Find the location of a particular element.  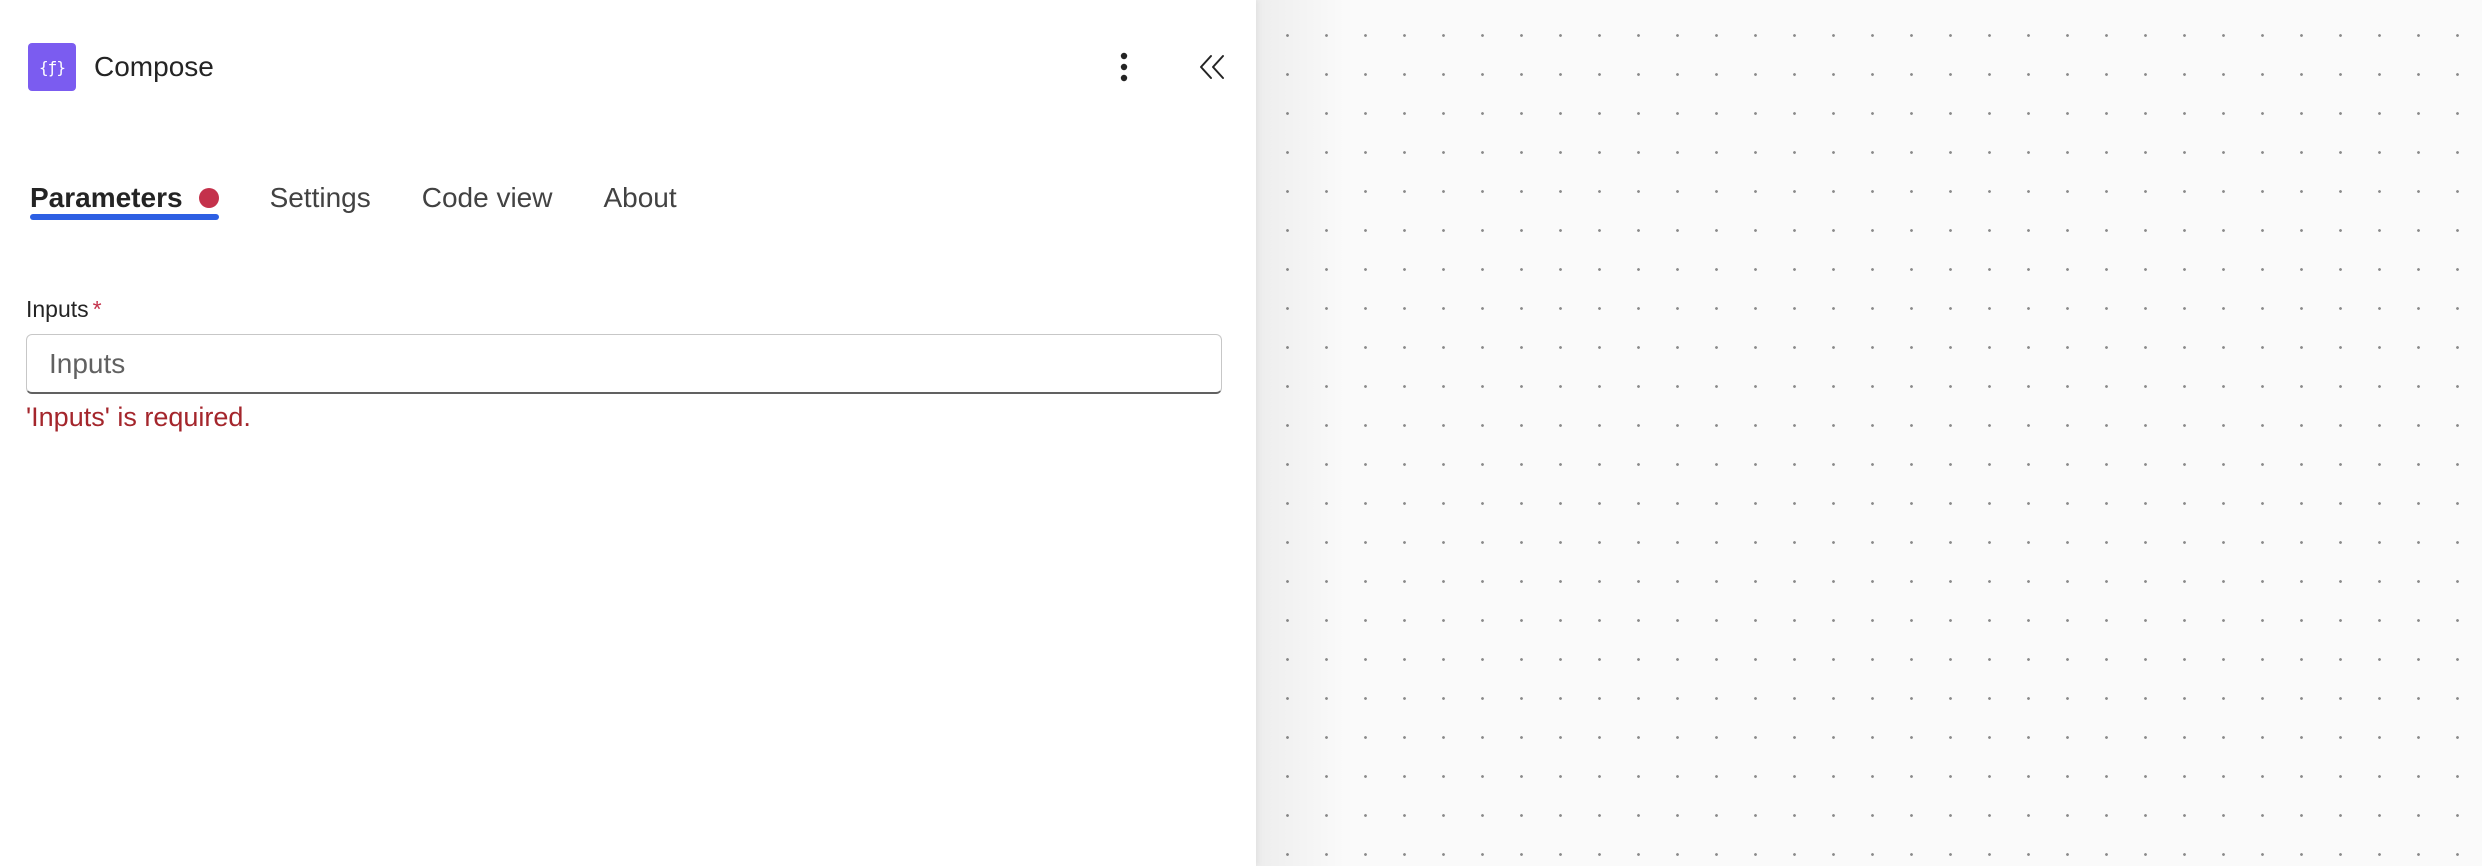

collapse-panel-button is located at coordinates (1212, 67).